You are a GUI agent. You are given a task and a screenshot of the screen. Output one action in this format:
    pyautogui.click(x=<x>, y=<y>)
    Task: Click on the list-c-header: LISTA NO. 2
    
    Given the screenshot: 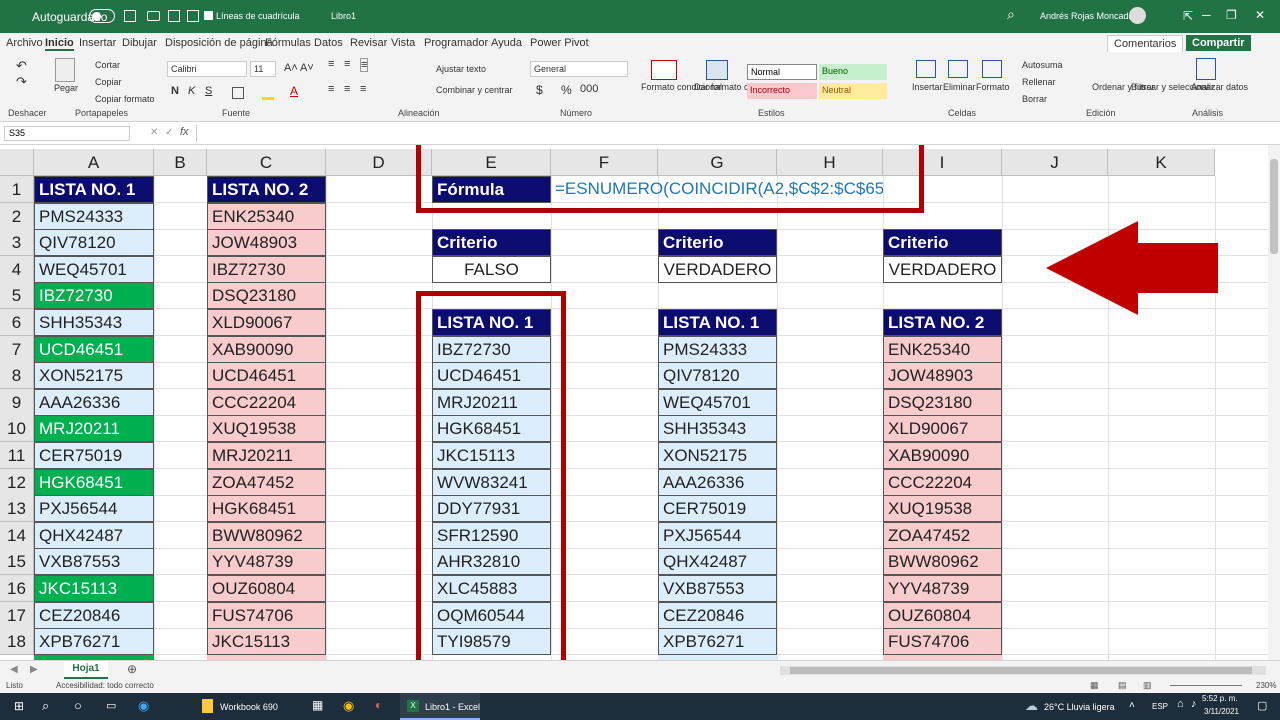 What is the action you would take?
    pyautogui.click(x=266, y=189)
    